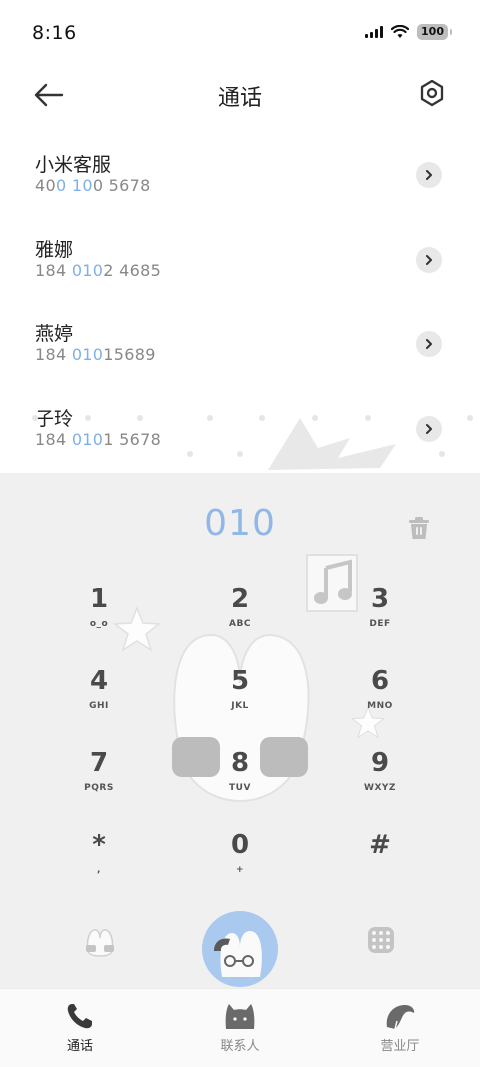 The image size is (480, 1067). I want to click on dial-actions, so click(240, 945).